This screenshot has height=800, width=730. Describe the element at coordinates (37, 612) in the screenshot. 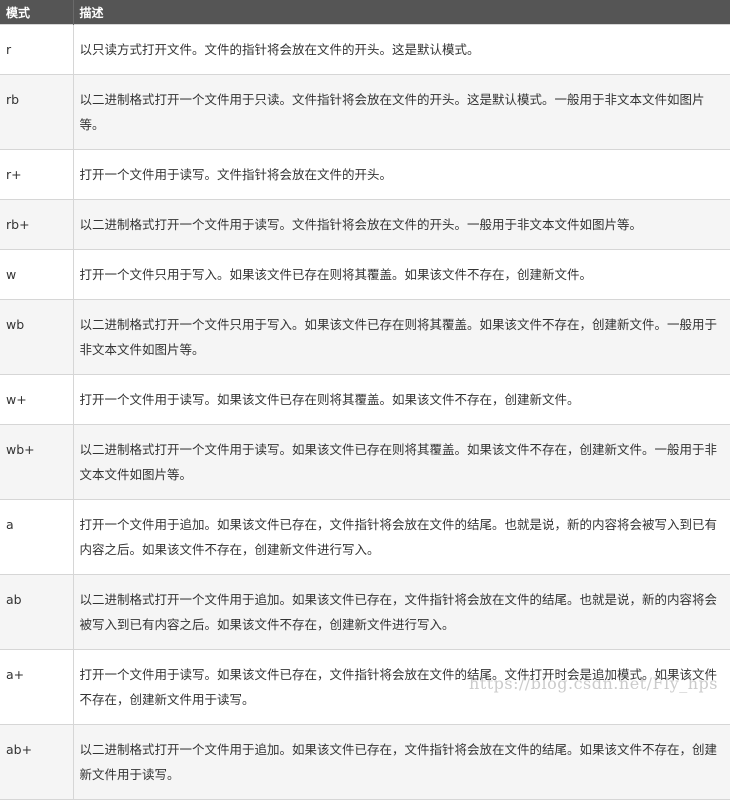

I see `mode-cell: ab` at that location.